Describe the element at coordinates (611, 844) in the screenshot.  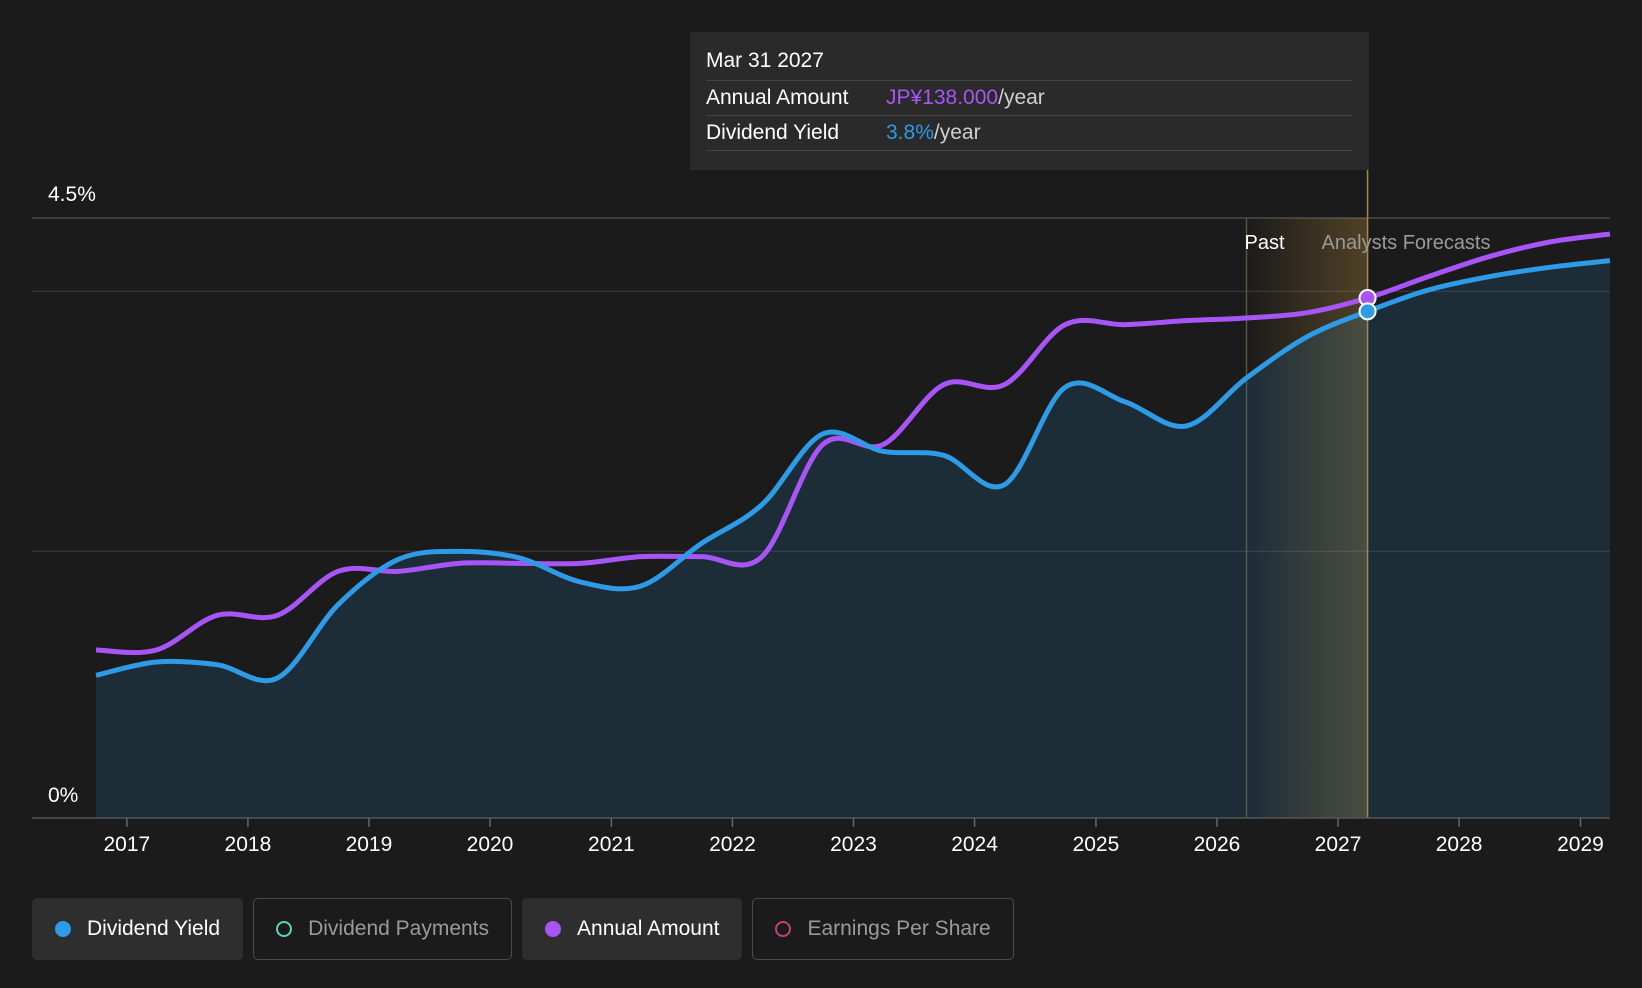
I see `x-tick-label: 2021` at that location.